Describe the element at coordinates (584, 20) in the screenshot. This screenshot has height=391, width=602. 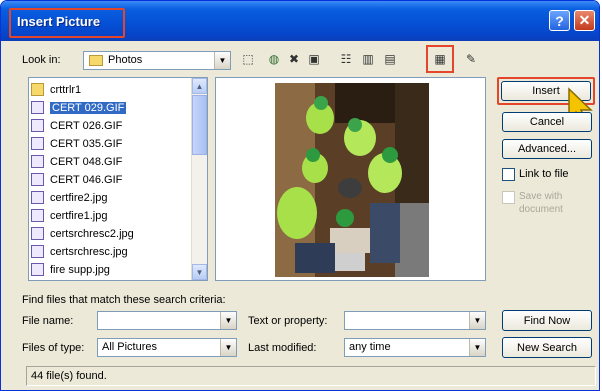
I see `close-button: ✕` at that location.